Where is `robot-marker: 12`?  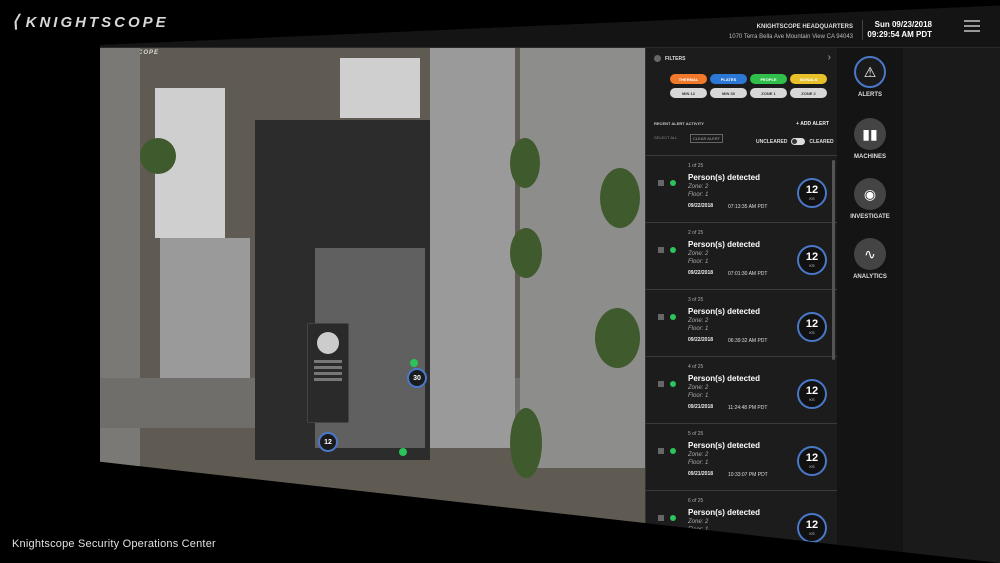 robot-marker: 12 is located at coordinates (328, 442).